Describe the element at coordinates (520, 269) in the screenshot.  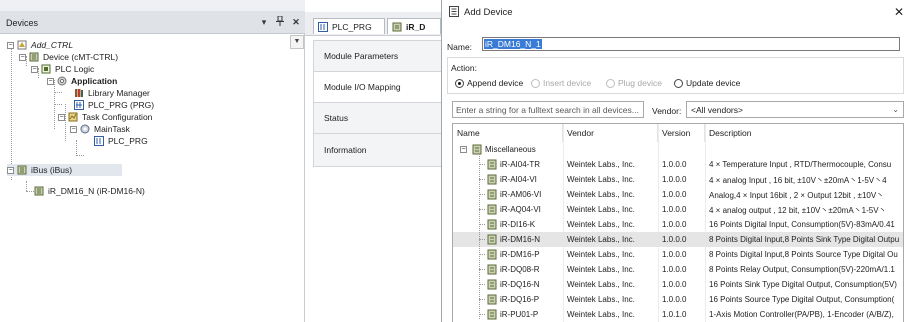
I see `device-name-cell: iR-DQ08-R` at that location.